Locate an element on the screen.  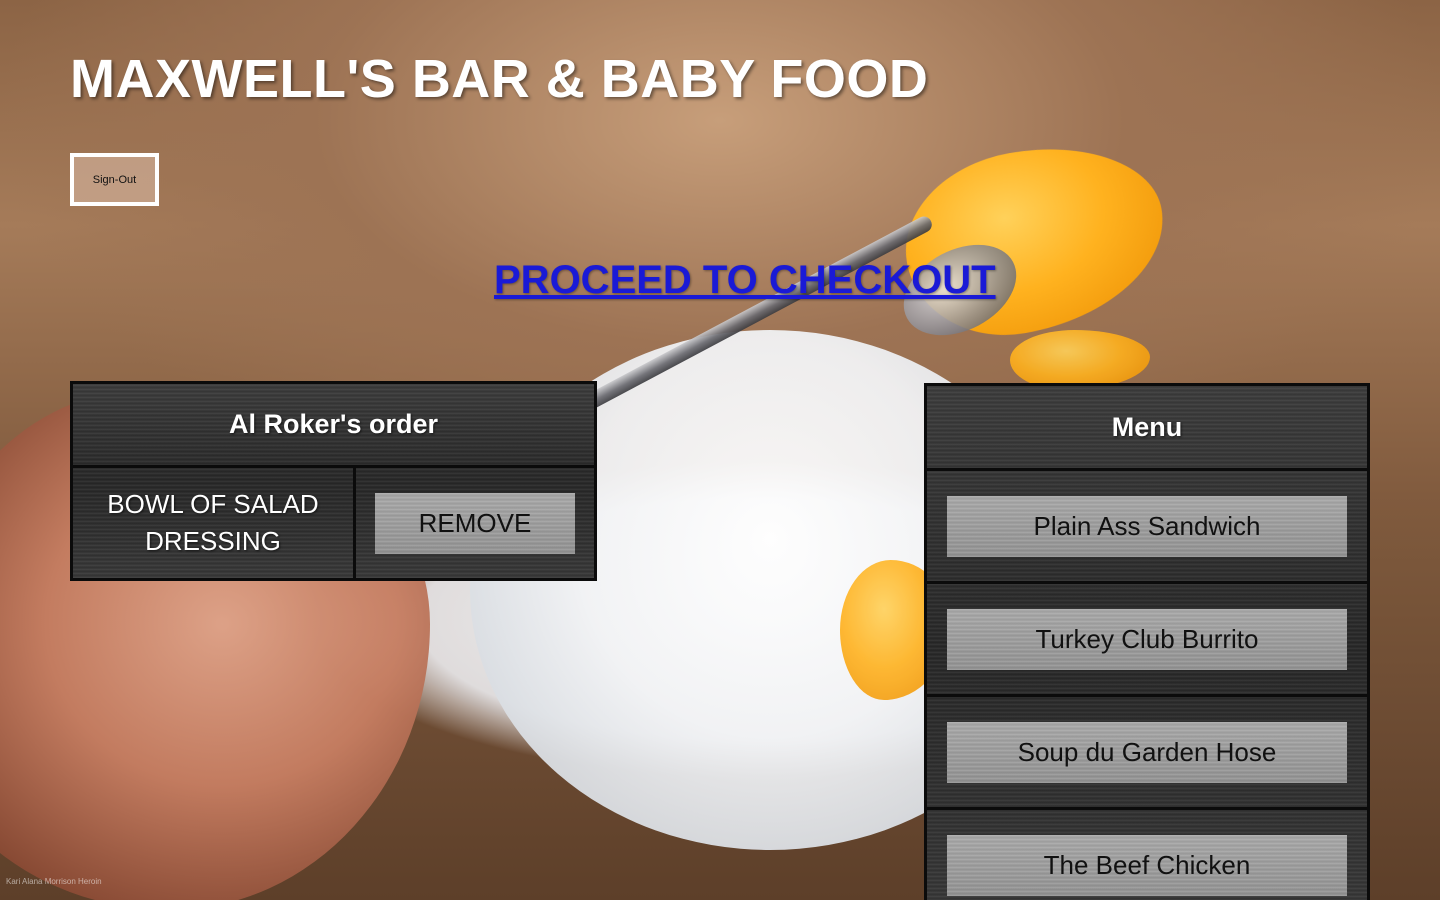
order-item-name: BOWL OF SALAD DRESSING is located at coordinates (214, 523).